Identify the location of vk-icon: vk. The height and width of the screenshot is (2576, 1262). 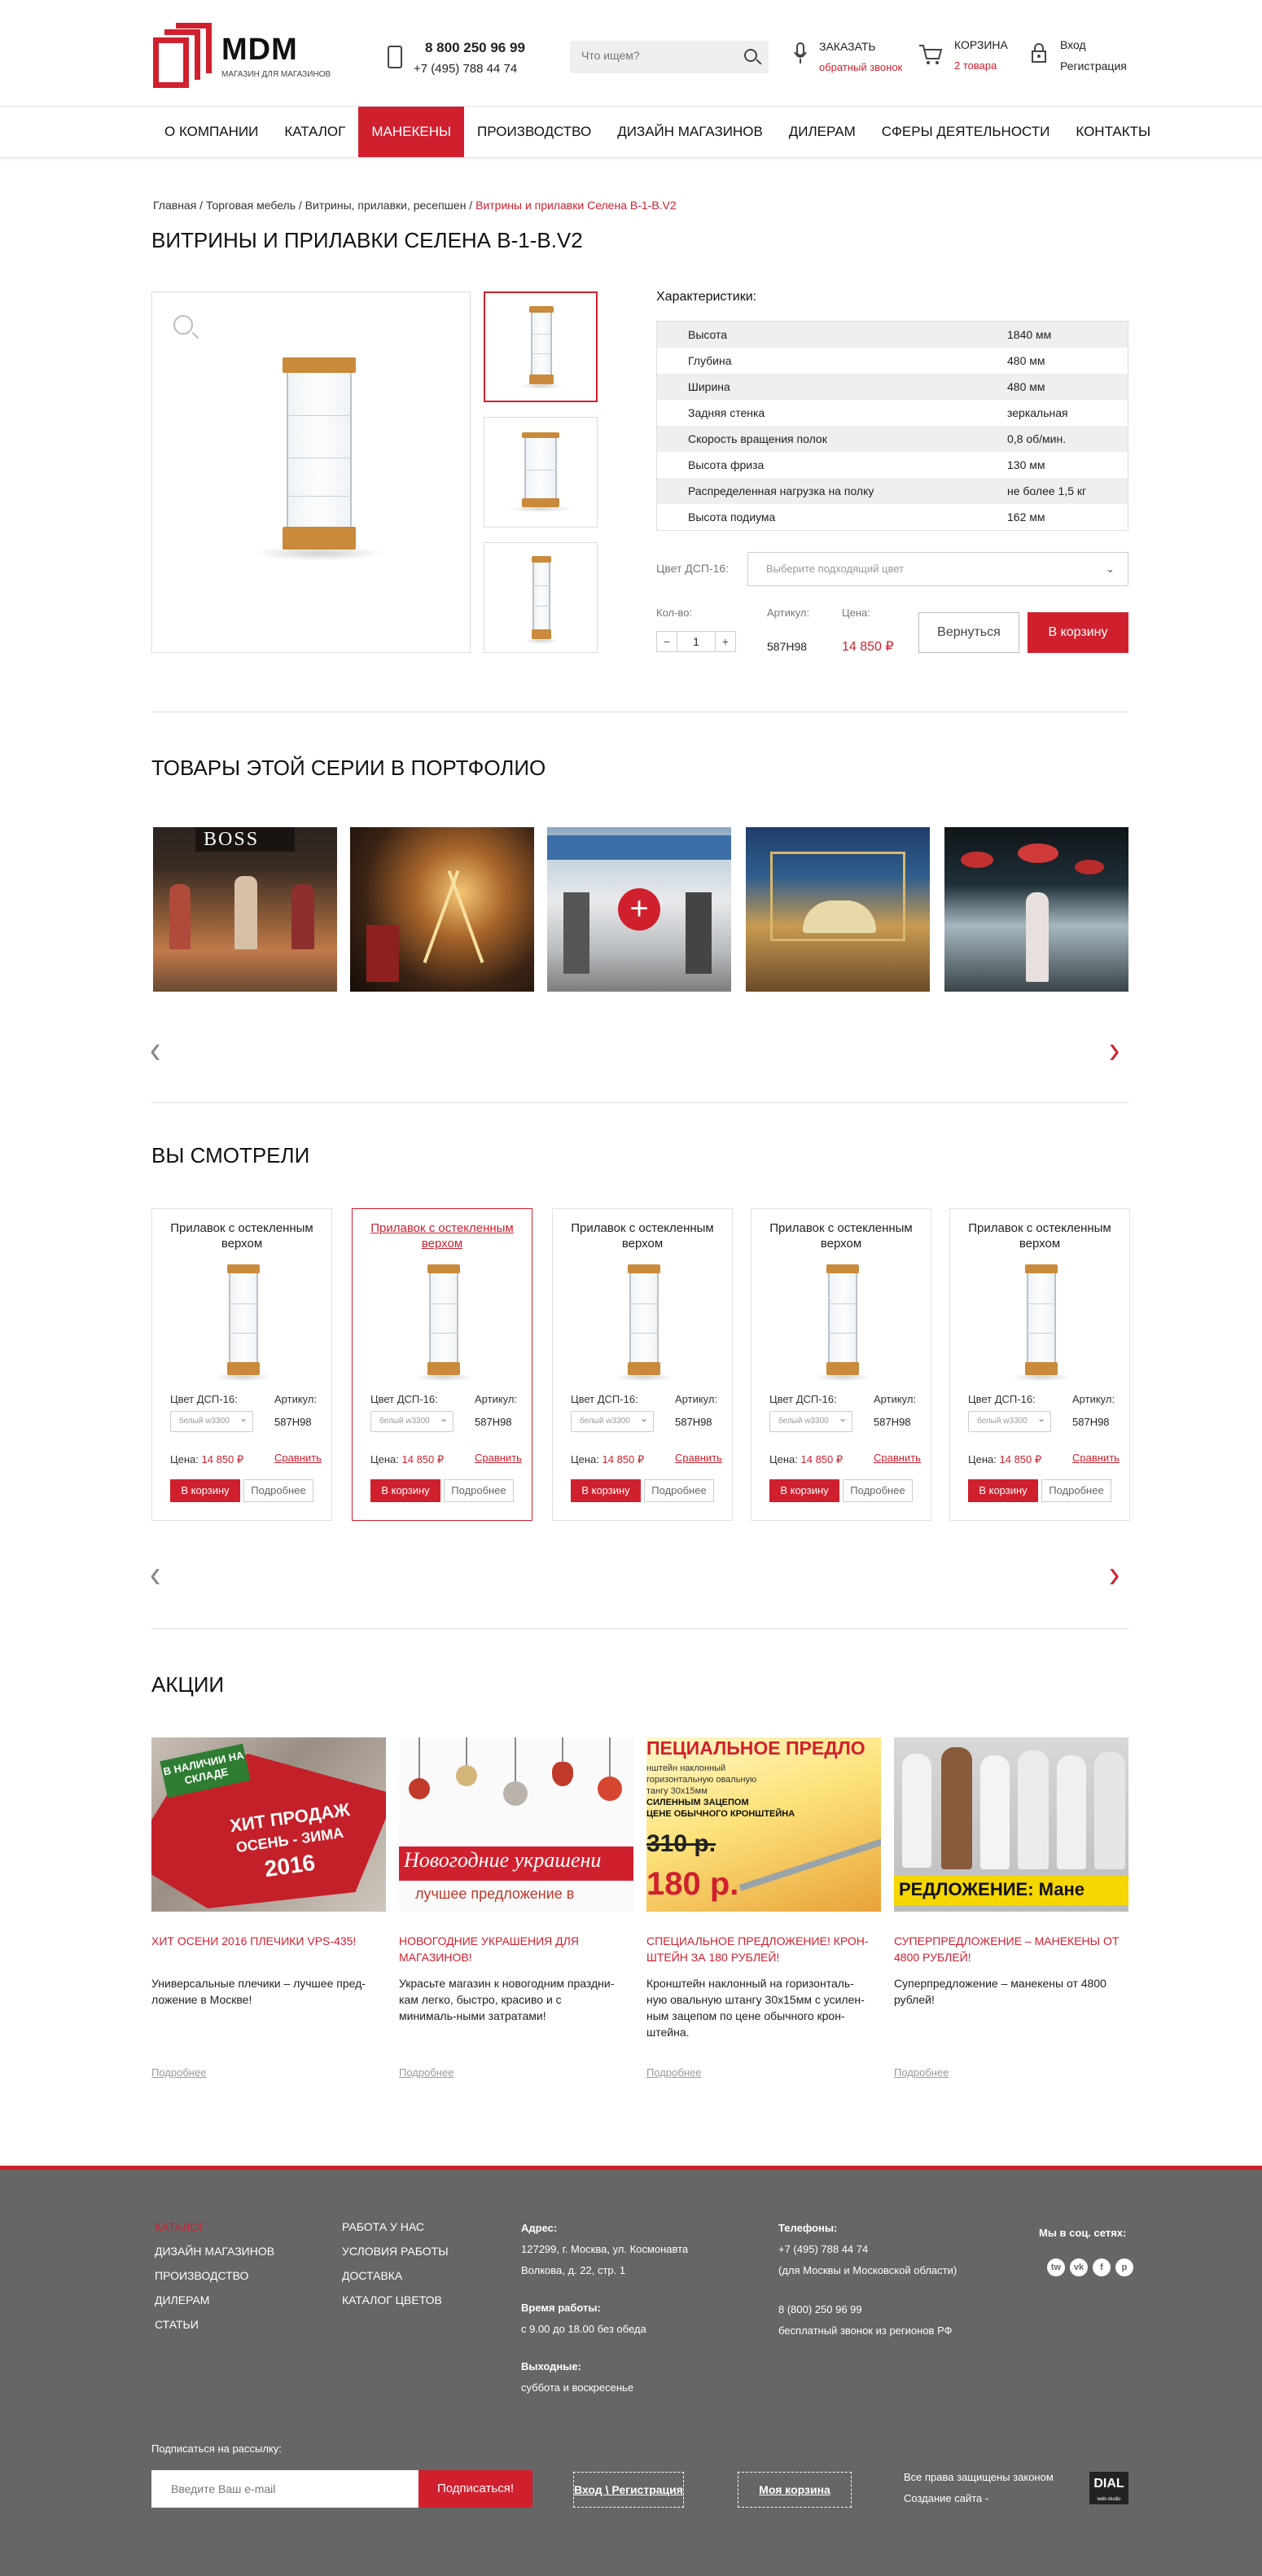
(1079, 2267).